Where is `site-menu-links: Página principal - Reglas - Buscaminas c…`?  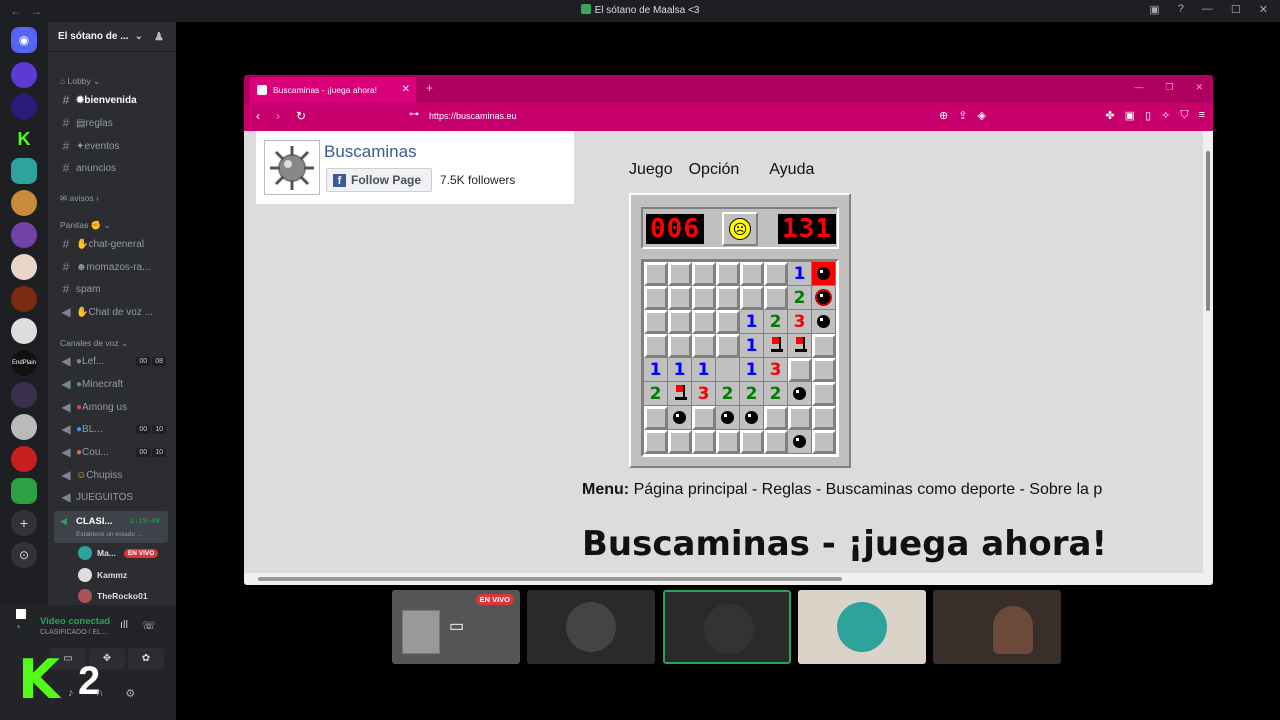
site-menu-links: Página principal - Reglas - Buscaminas c… is located at coordinates (868, 489).